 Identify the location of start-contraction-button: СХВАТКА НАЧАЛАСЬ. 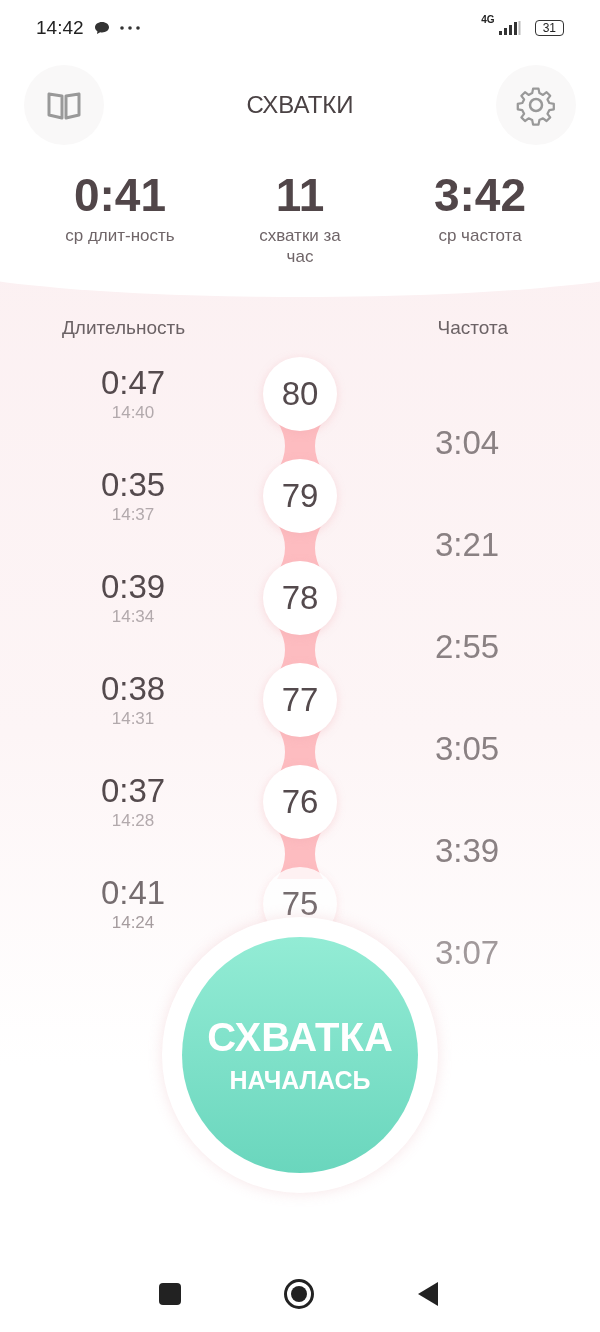
(300, 1055).